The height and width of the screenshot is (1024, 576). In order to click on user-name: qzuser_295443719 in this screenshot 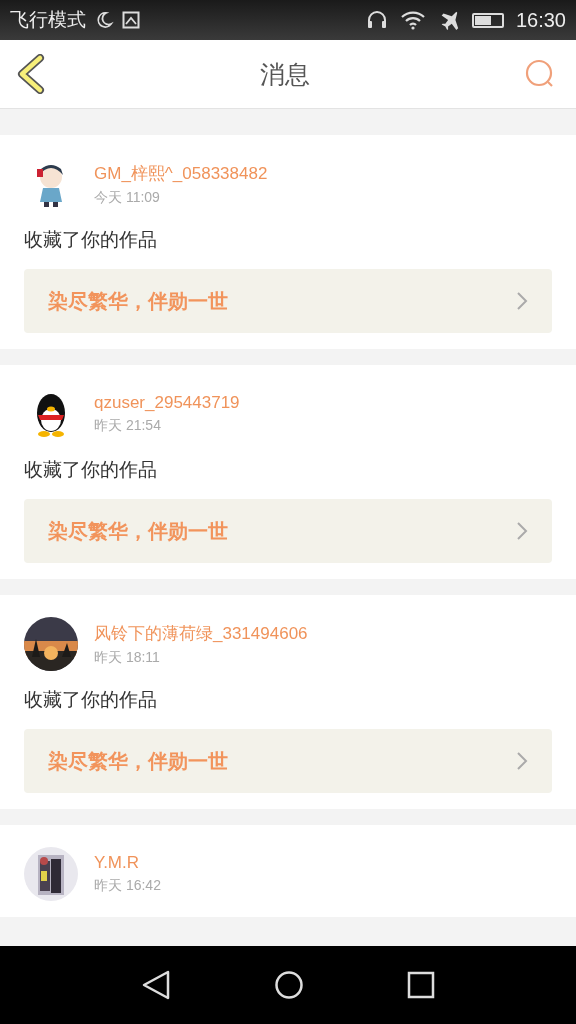, I will do `click(167, 403)`.